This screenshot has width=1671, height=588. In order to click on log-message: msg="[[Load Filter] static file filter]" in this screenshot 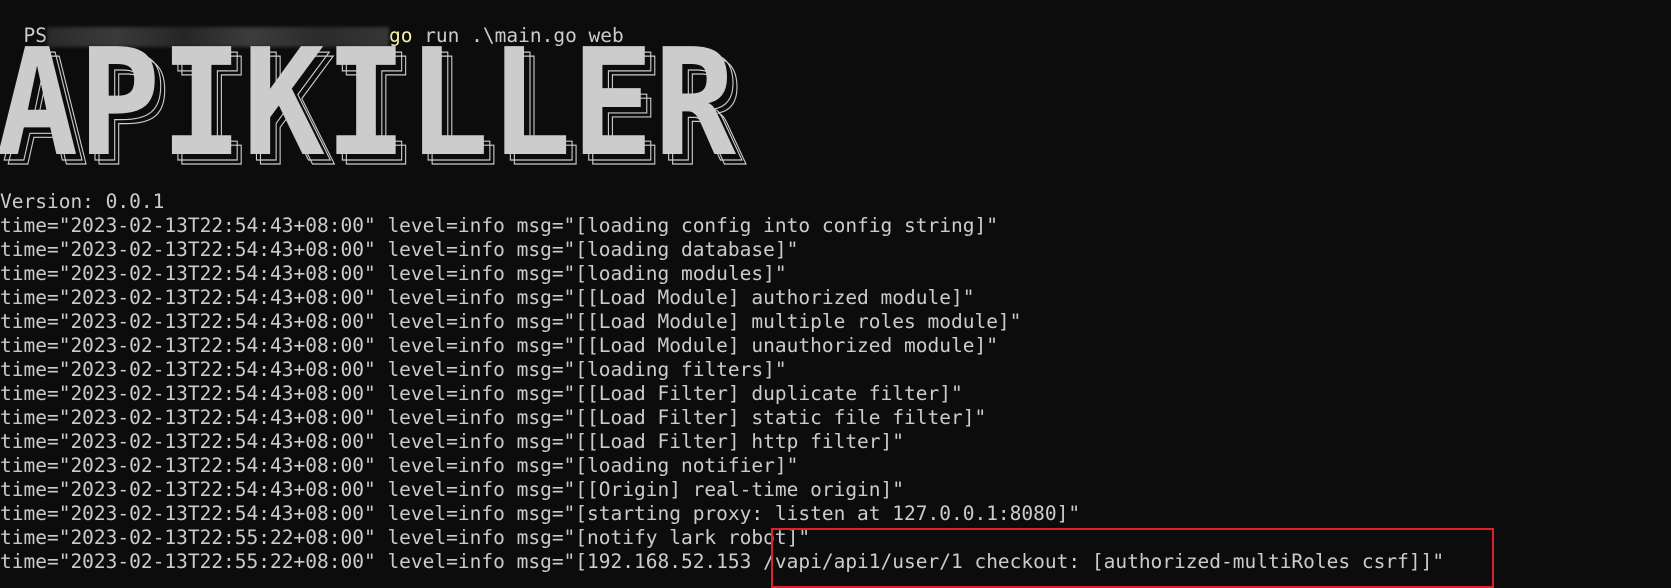, I will do `click(751, 417)`.